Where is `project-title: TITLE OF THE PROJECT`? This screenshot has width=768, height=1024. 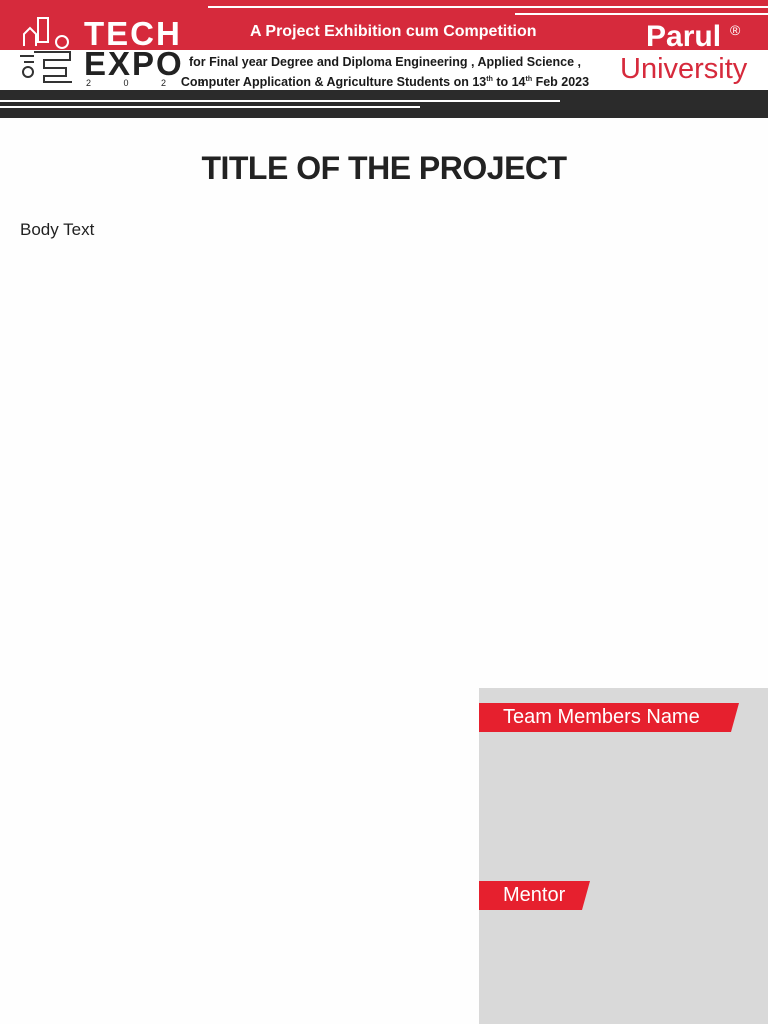 project-title: TITLE OF THE PROJECT is located at coordinates (384, 168).